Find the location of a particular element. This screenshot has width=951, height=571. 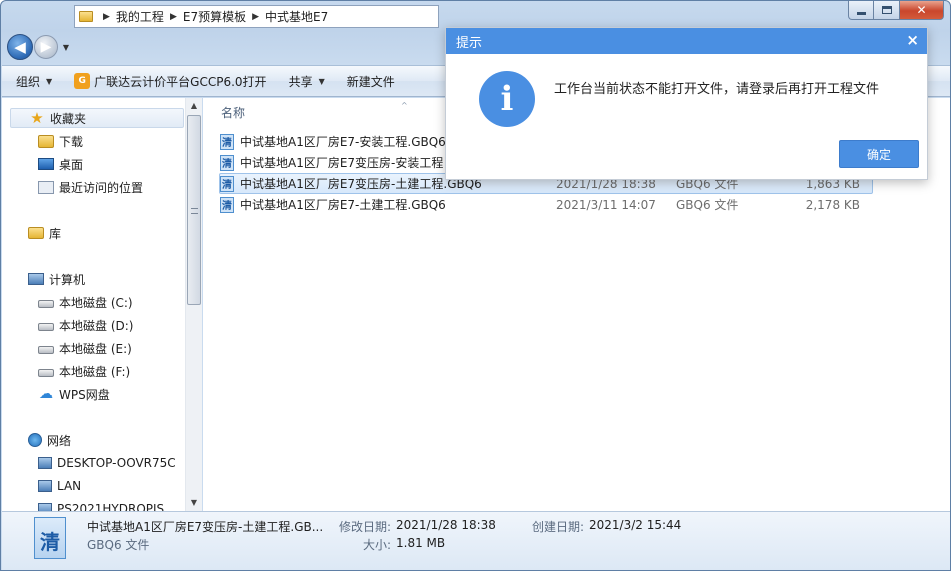

close-window-button: ✕ is located at coordinates (922, 10).